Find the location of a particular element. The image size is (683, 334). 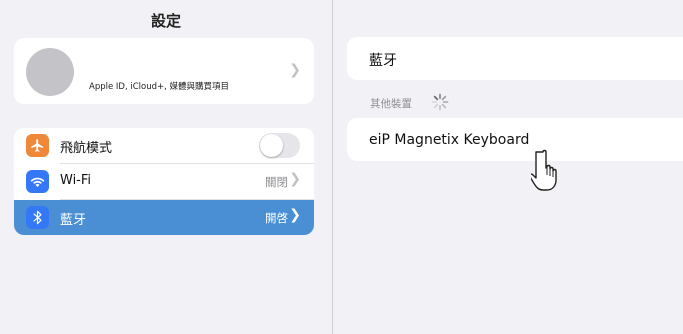

settings-group: 飛航模式 Wi-Fi 關閉 ❯ 藍牙 開啓 ❯ is located at coordinates (164, 181).